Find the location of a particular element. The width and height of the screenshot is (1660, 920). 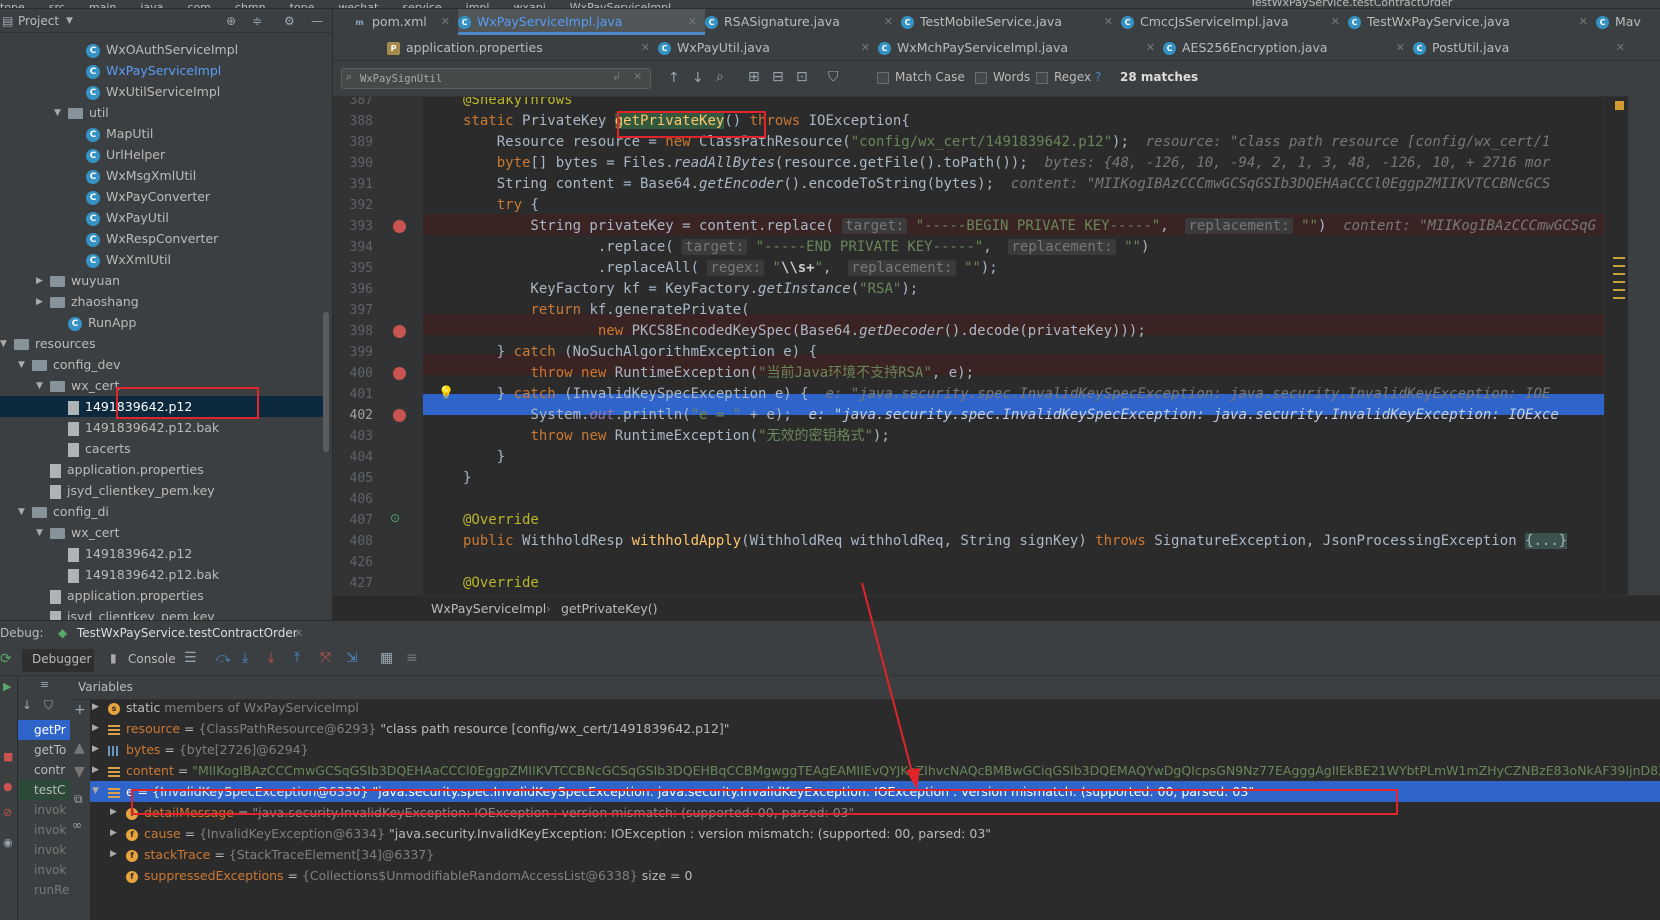

annotation-arrow is located at coordinates (890, 686).